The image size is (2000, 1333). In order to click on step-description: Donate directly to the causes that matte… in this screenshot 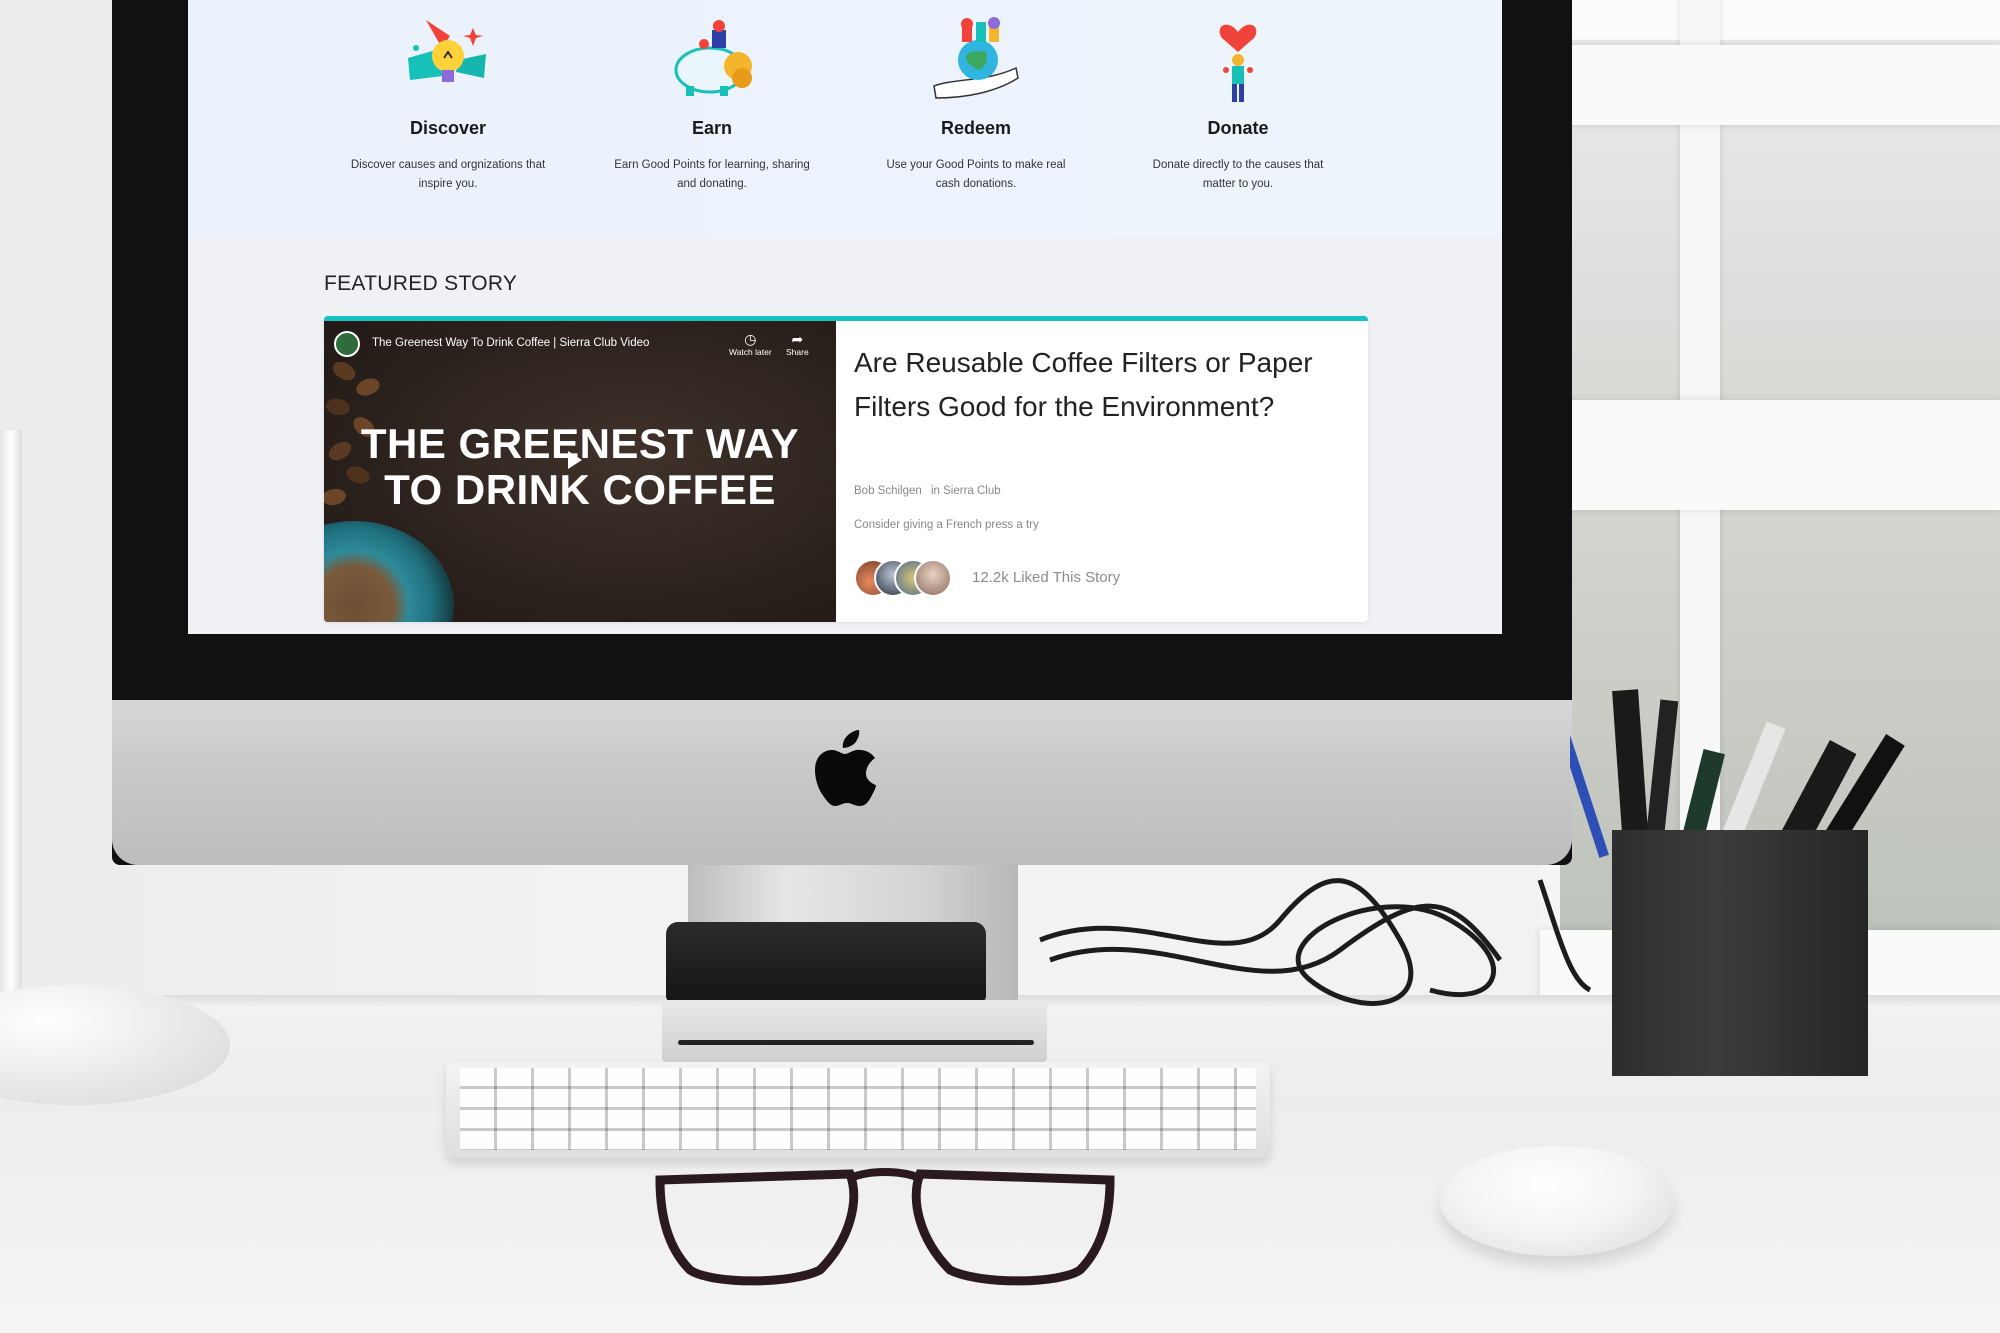, I will do `click(1238, 174)`.